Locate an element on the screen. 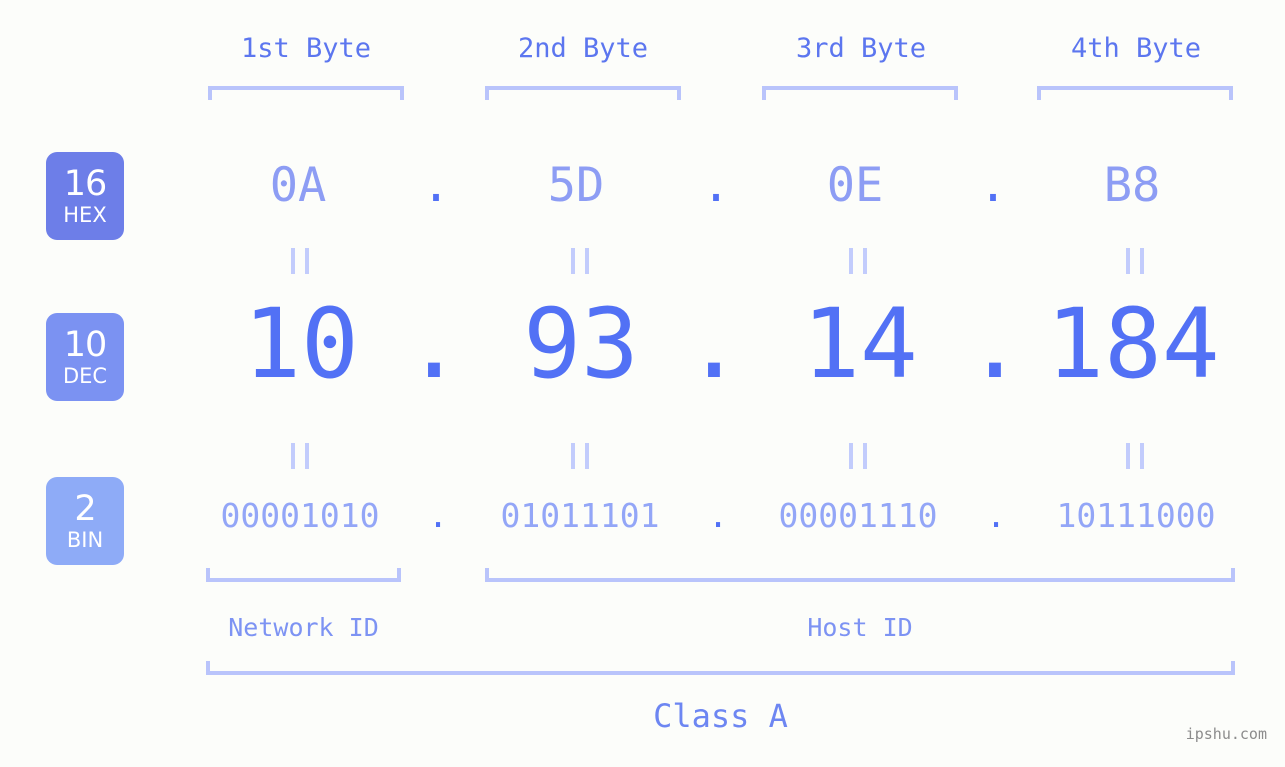 This screenshot has width=1285, height=767. dec-octet-1: 10 is located at coordinates (301, 344).